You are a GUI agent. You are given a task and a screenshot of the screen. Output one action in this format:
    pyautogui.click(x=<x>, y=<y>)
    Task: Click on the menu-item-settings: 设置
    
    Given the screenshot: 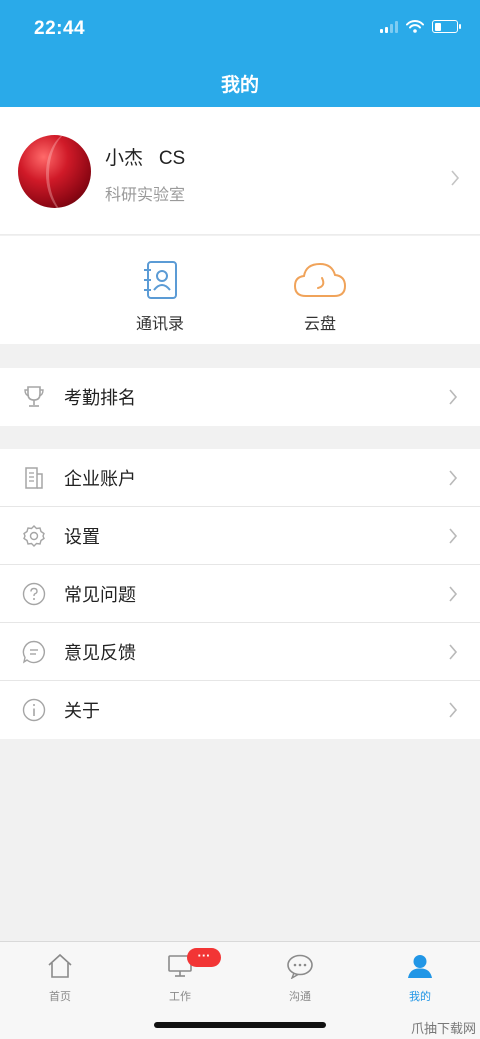 What is the action you would take?
    pyautogui.click(x=240, y=536)
    